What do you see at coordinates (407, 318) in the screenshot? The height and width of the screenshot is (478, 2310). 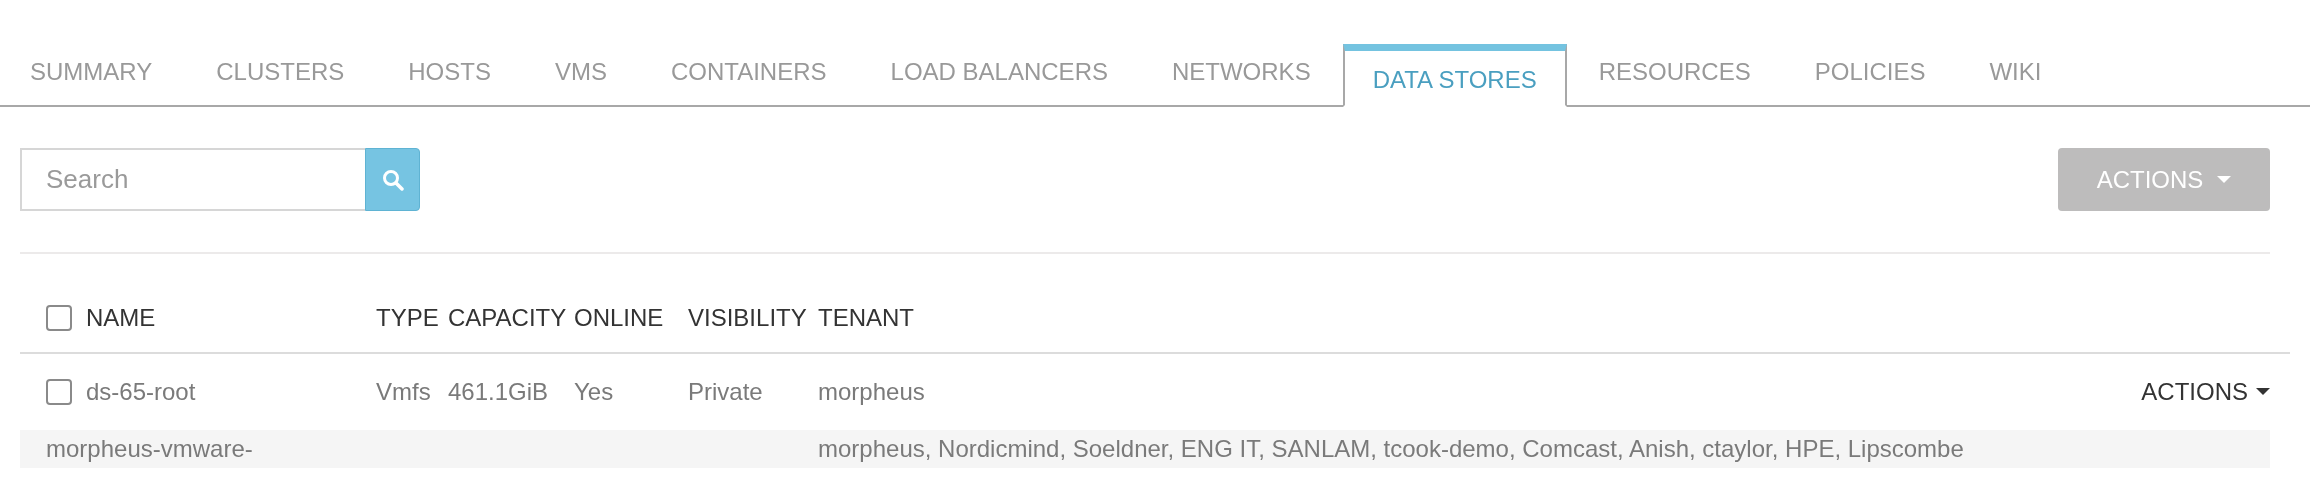 I see `column-header: TYPE` at bounding box center [407, 318].